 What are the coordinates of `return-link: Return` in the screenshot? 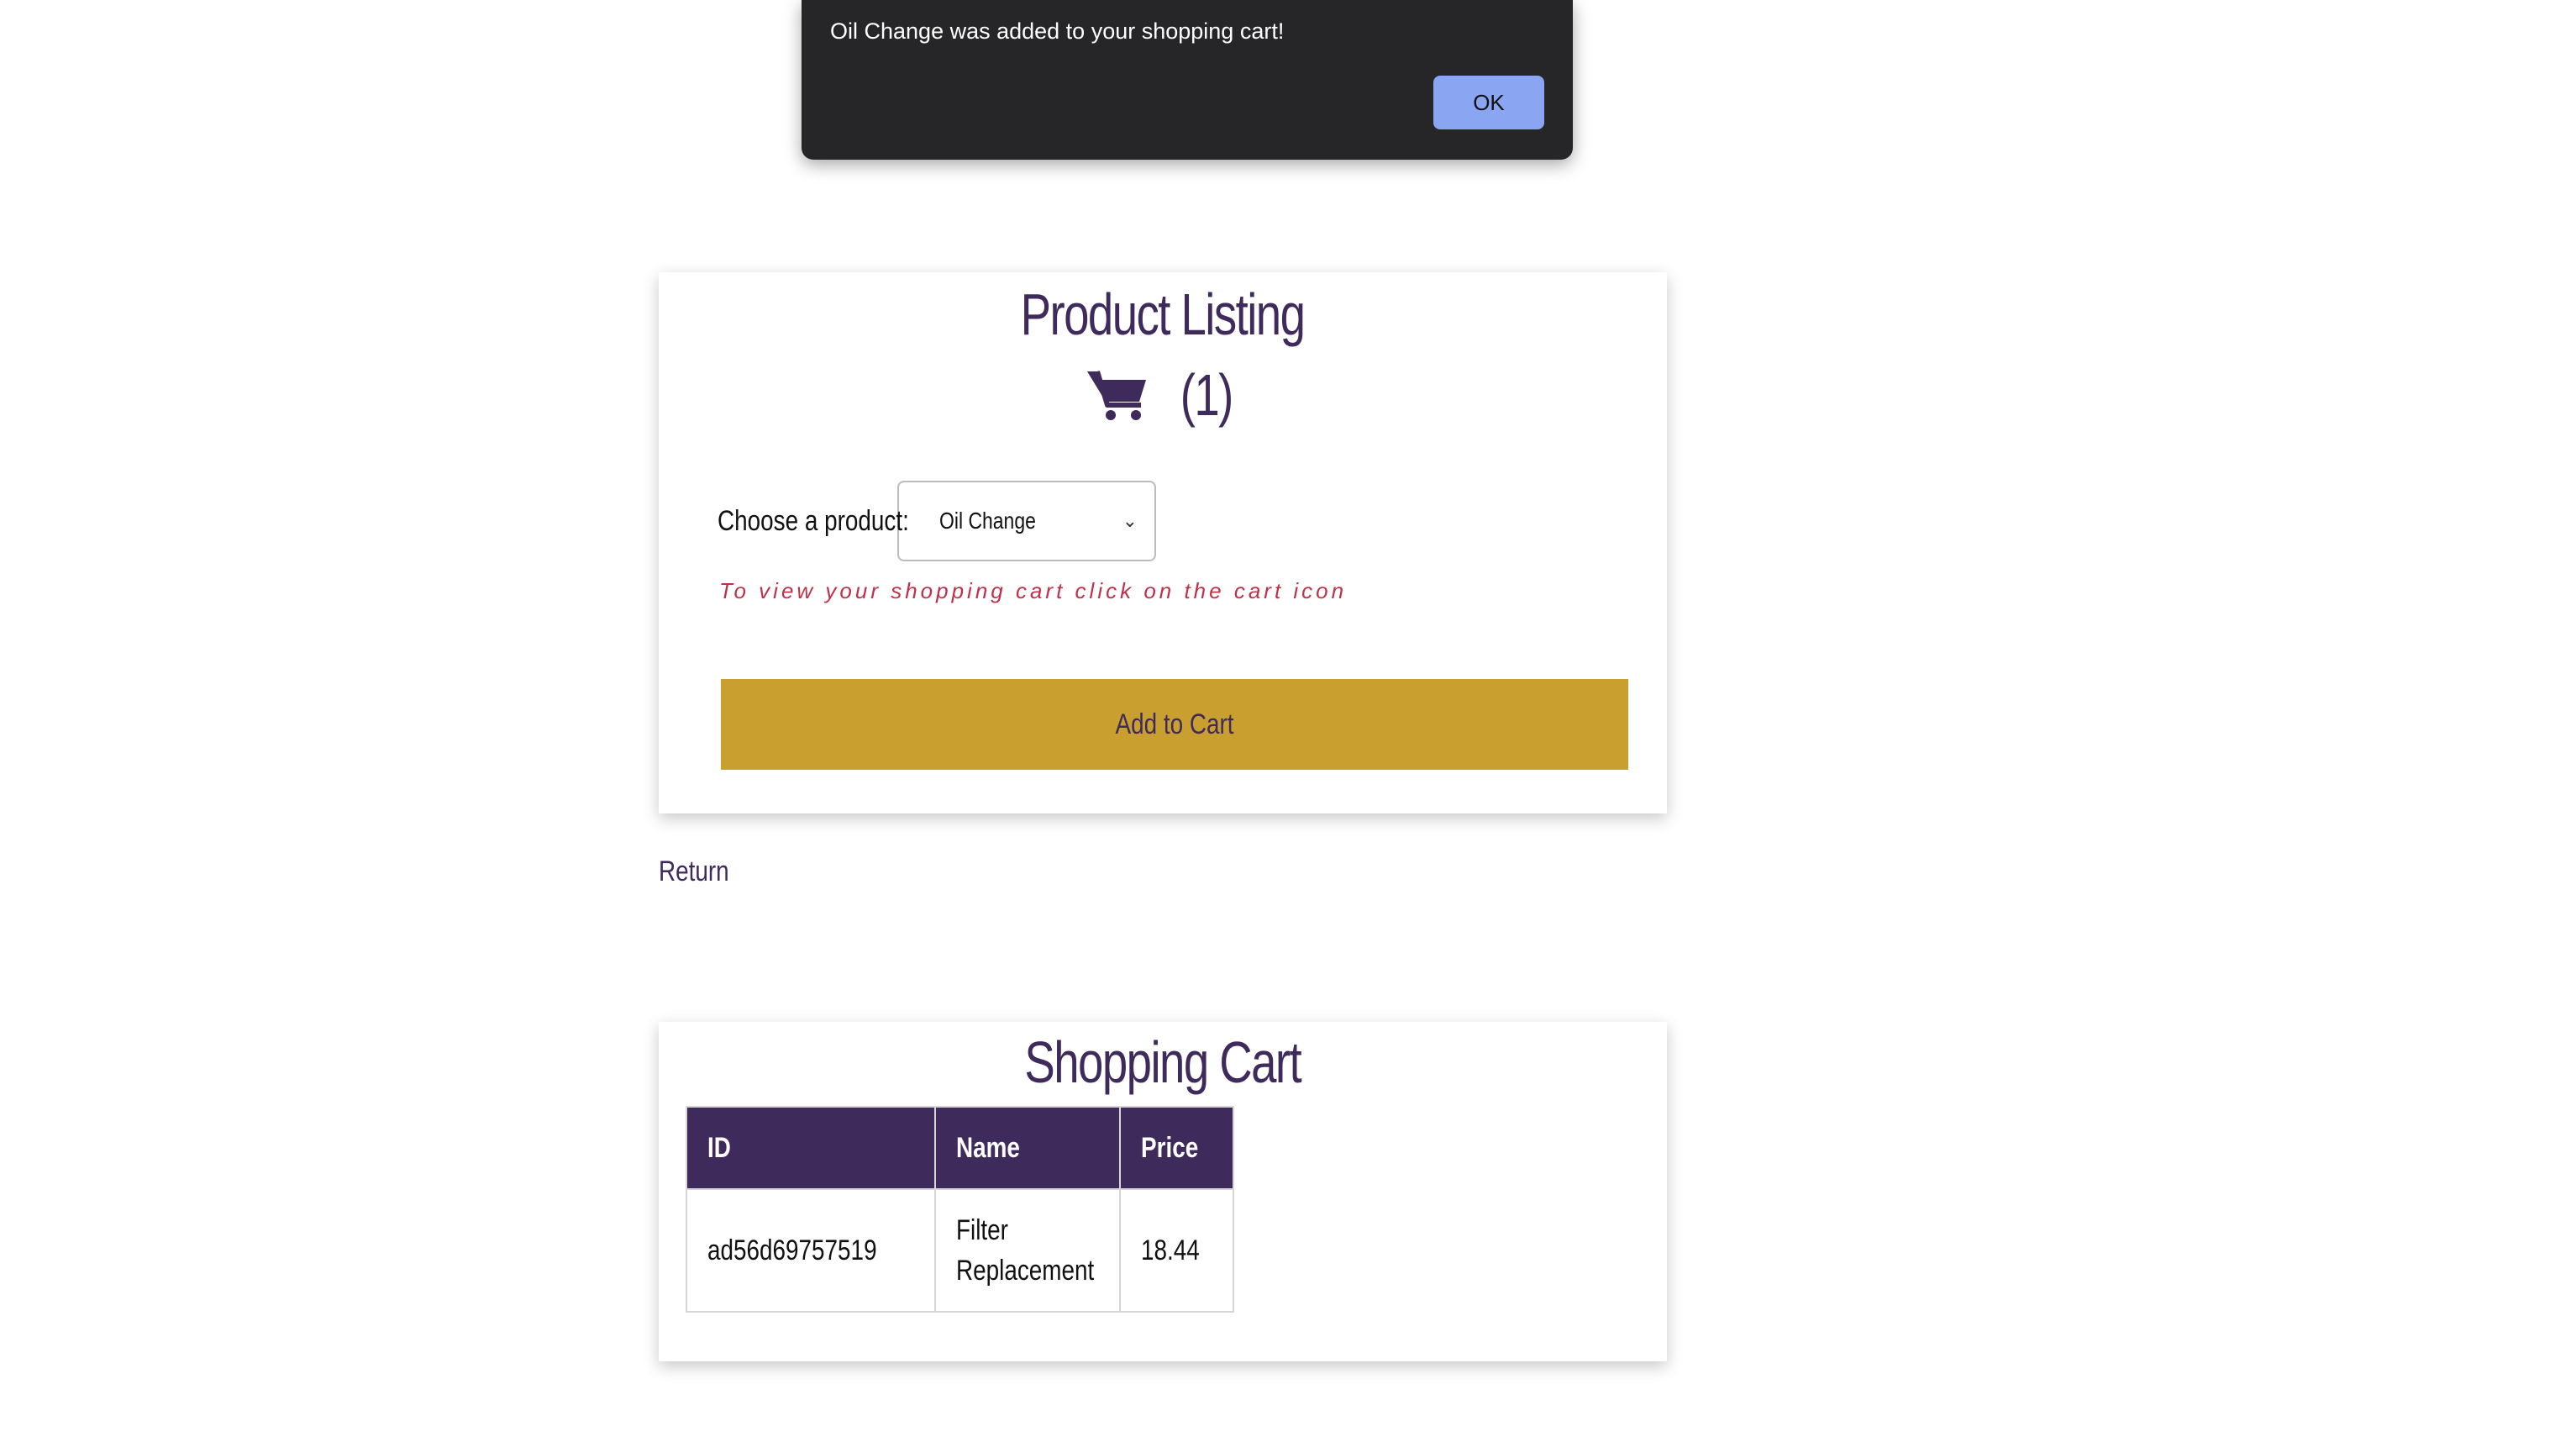 It's located at (701, 871).